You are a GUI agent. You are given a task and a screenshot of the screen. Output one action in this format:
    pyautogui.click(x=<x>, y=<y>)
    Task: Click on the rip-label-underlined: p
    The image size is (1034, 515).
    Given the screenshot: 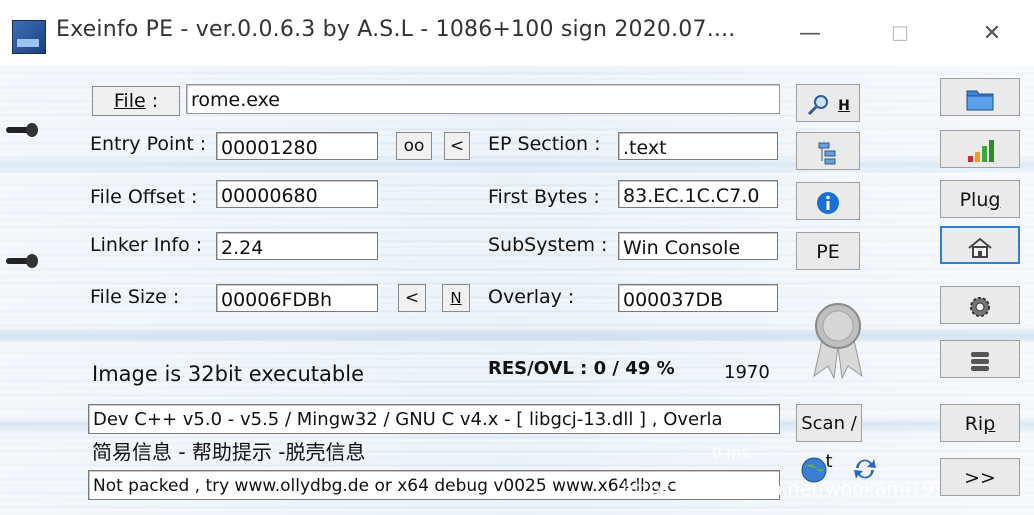 What is the action you would take?
    pyautogui.click(x=989, y=424)
    